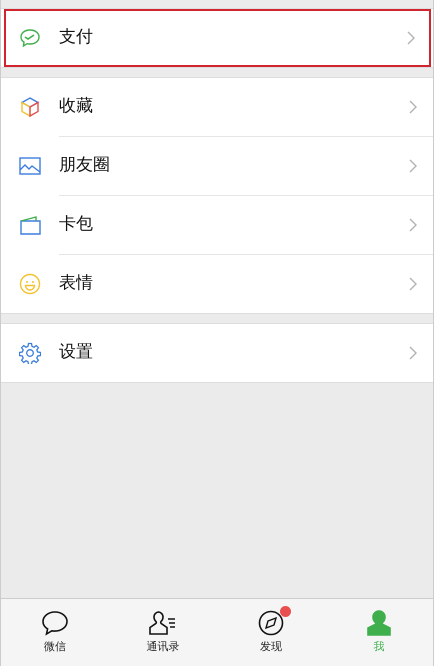 This screenshot has width=434, height=666. I want to click on compass-icon, so click(271, 623).